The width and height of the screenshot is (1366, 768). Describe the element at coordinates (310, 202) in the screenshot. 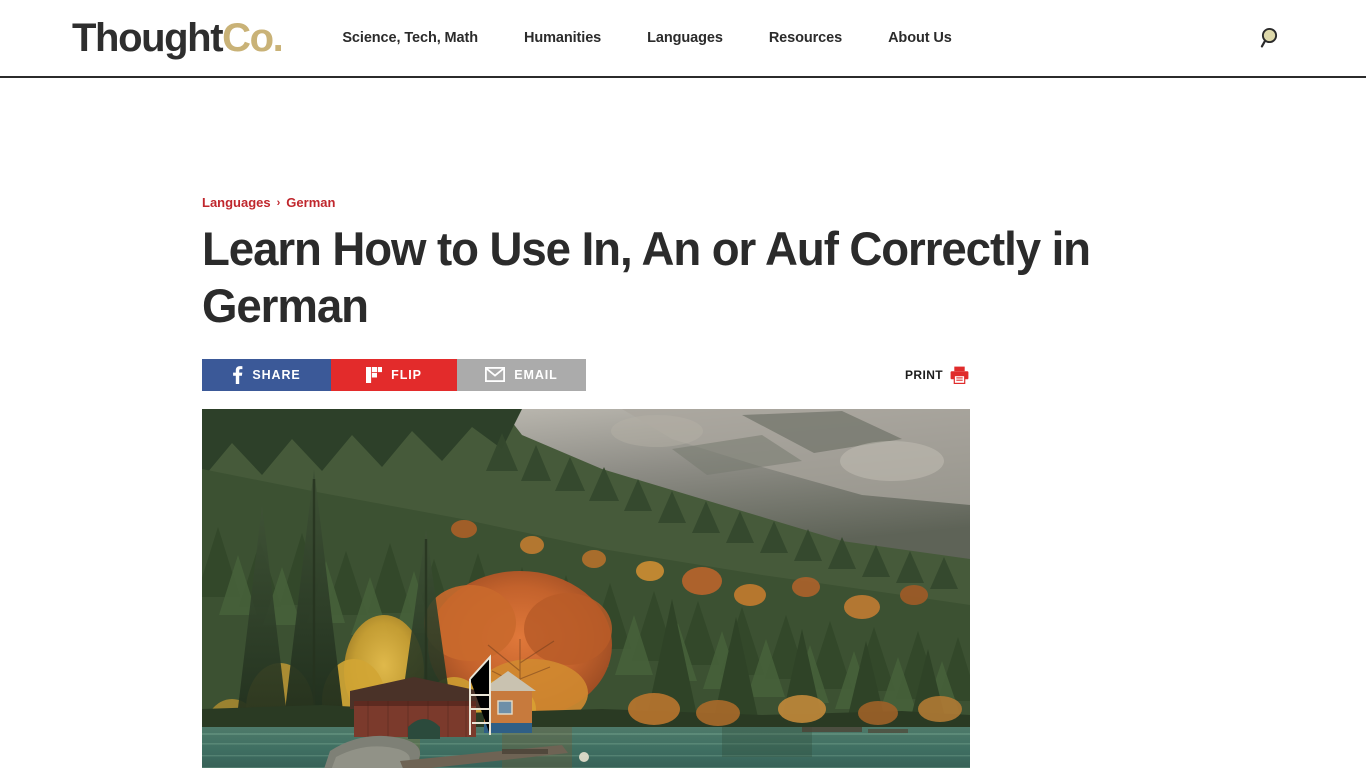

I see `breadcrumb-link-german: German` at that location.